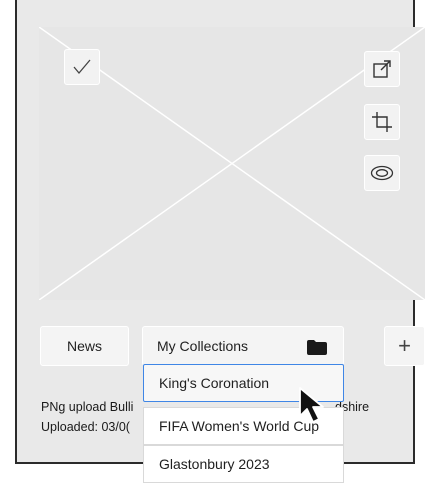  I want to click on crop-icon, so click(382, 122).